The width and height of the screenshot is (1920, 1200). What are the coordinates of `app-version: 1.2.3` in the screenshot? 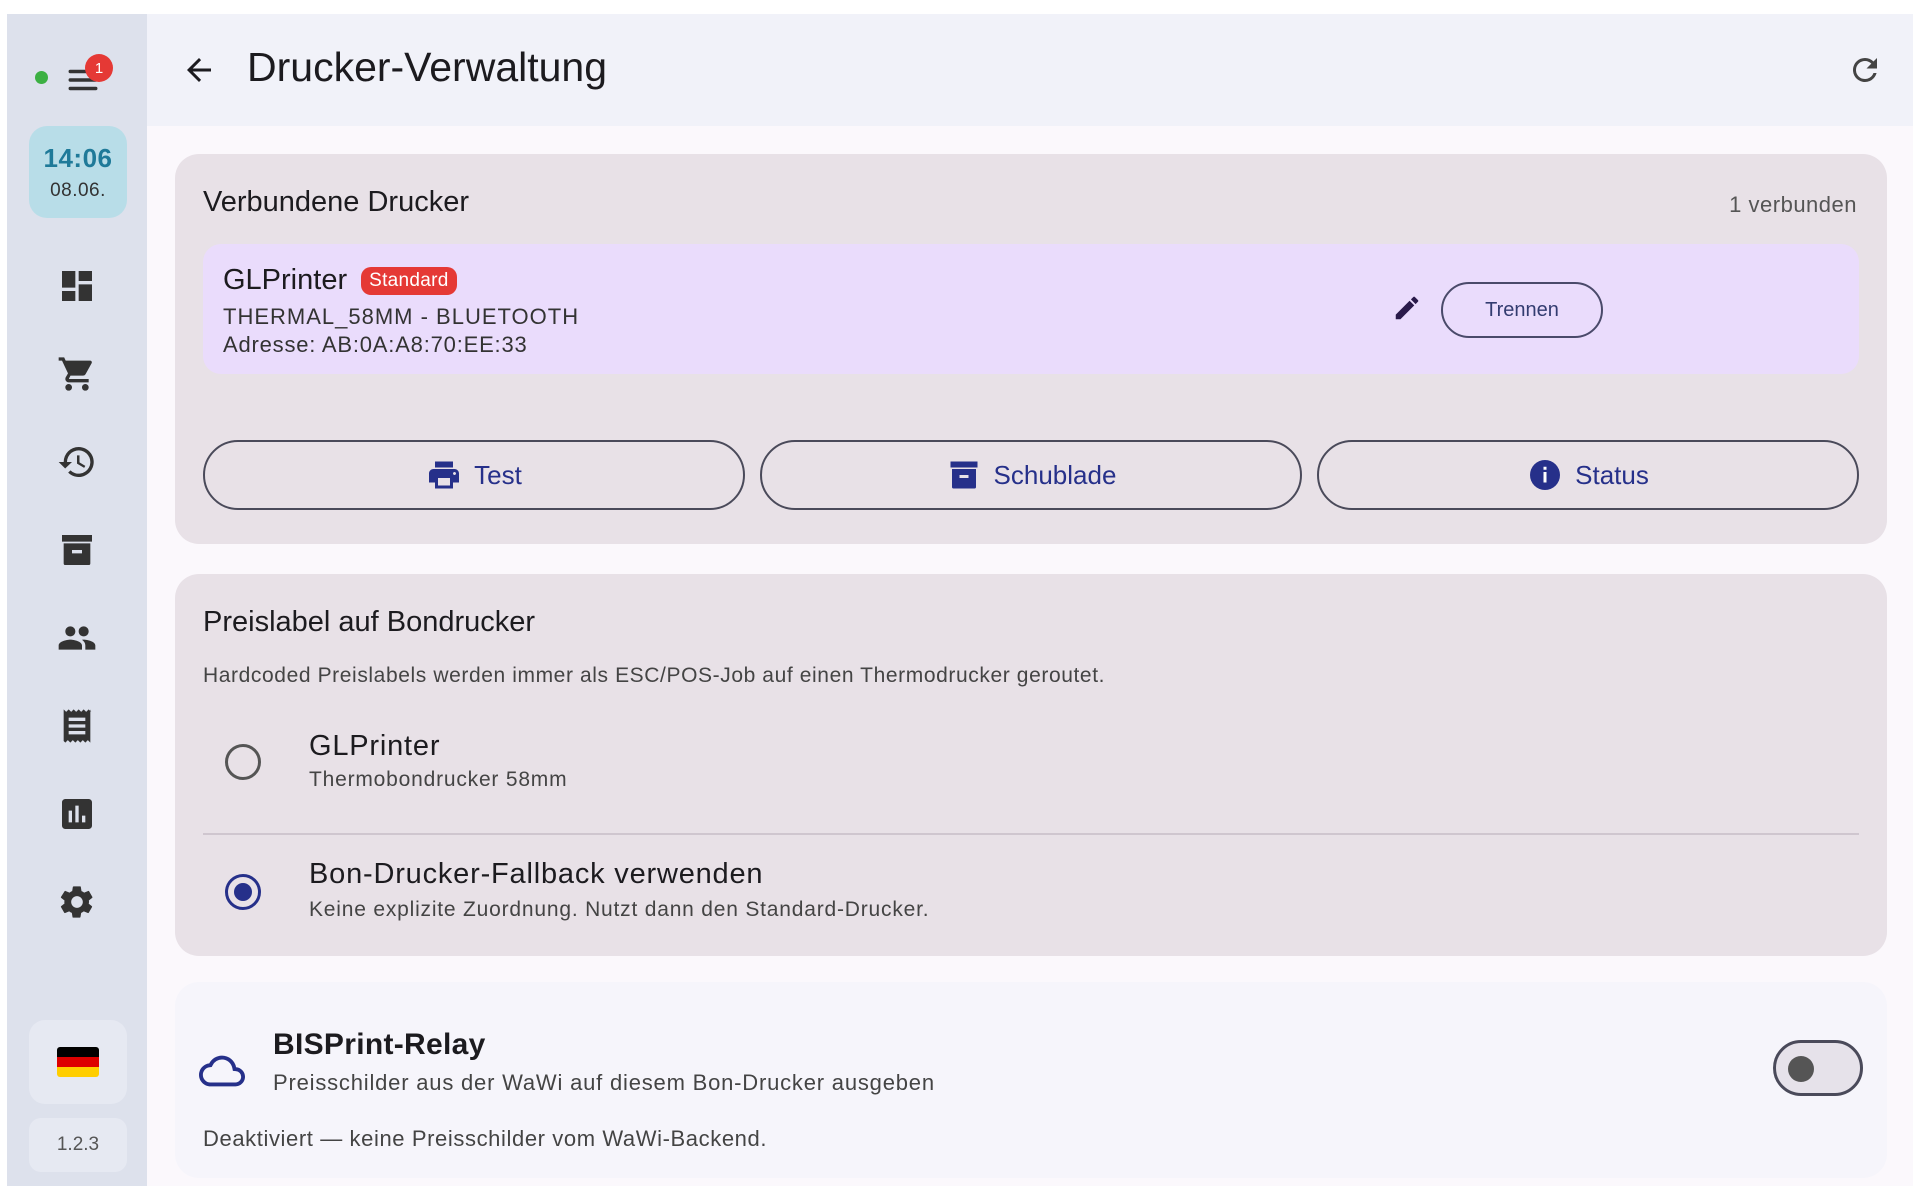 It's located at (78, 1145).